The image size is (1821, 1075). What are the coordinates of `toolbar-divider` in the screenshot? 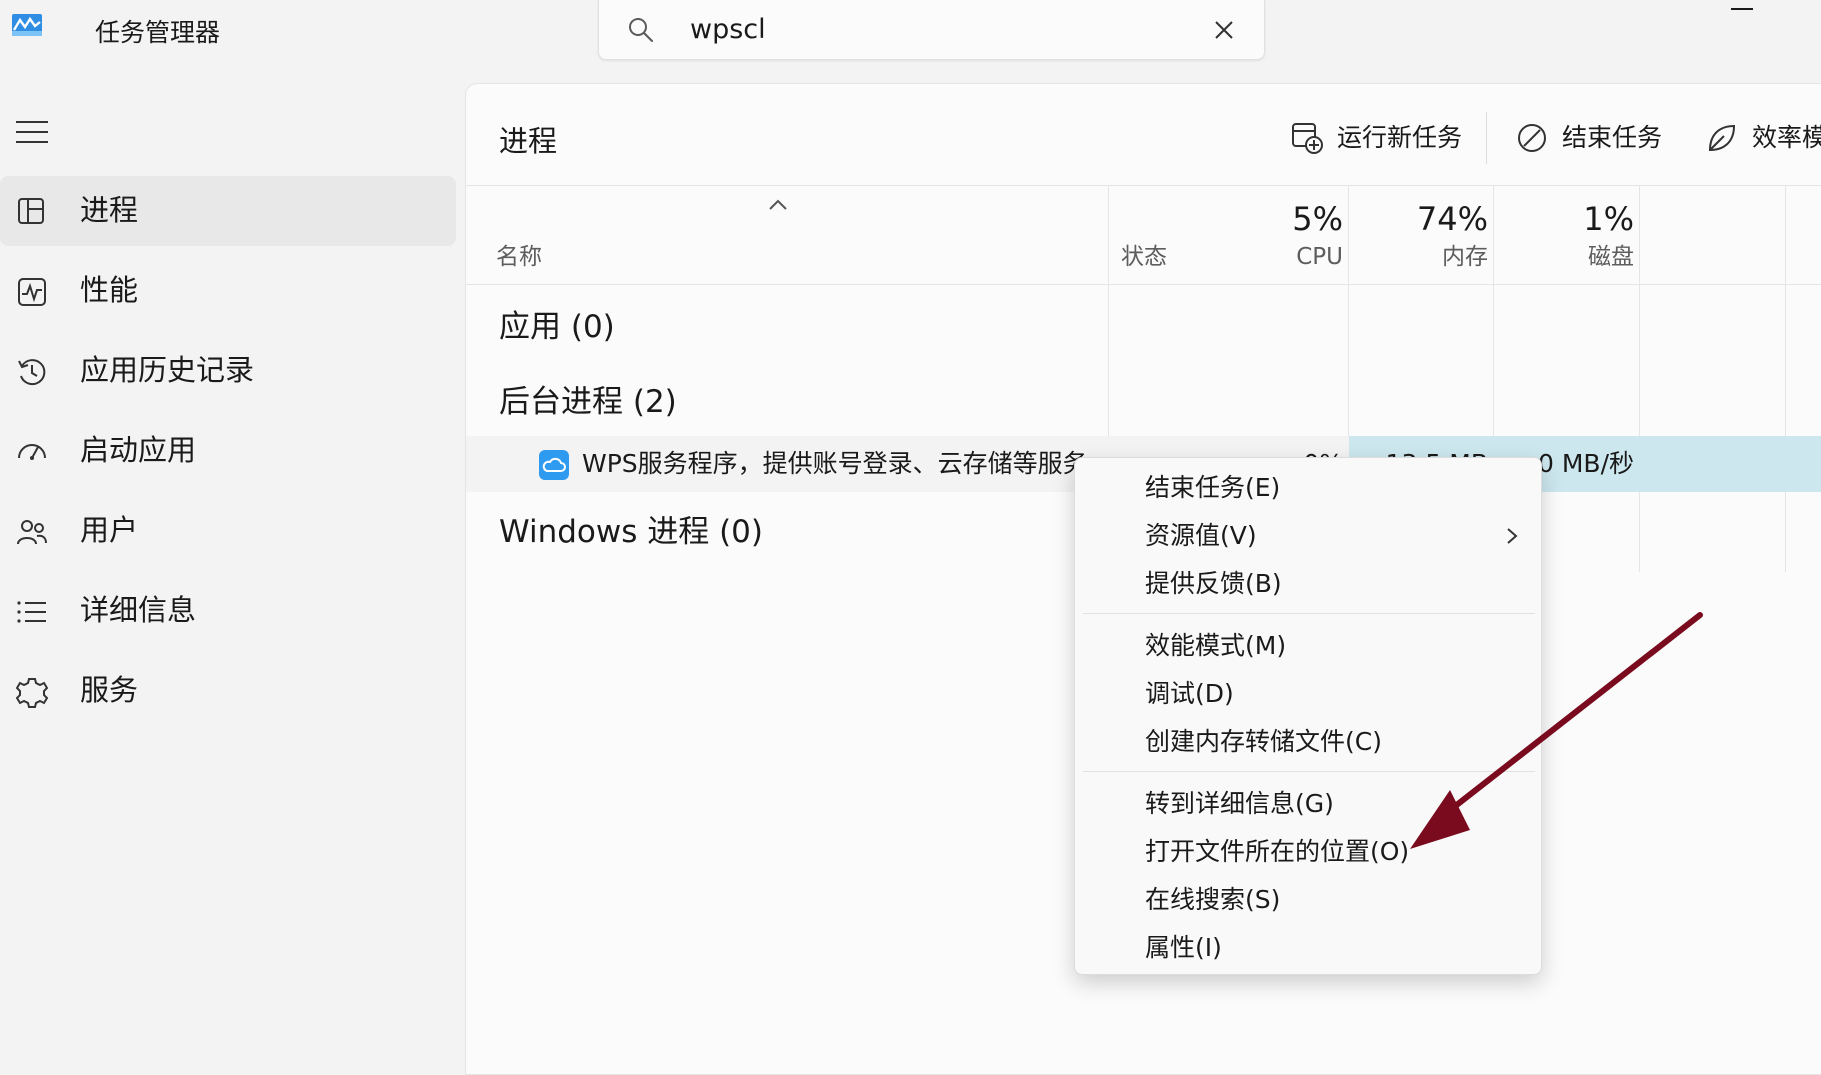 It's located at (1486, 138).